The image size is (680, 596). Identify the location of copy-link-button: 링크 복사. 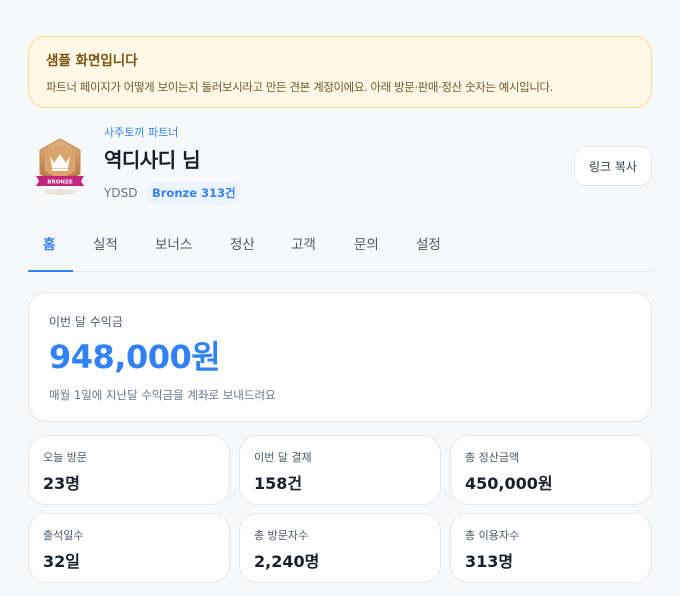
(613, 166).